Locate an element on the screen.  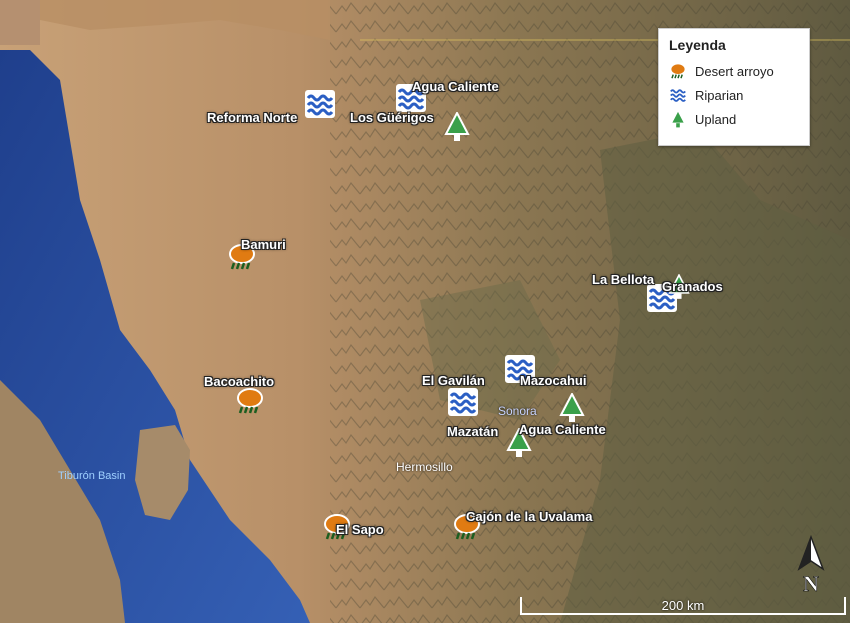
legend: Leyenda Desert arroyo Riparian Upland is located at coordinates (734, 87).